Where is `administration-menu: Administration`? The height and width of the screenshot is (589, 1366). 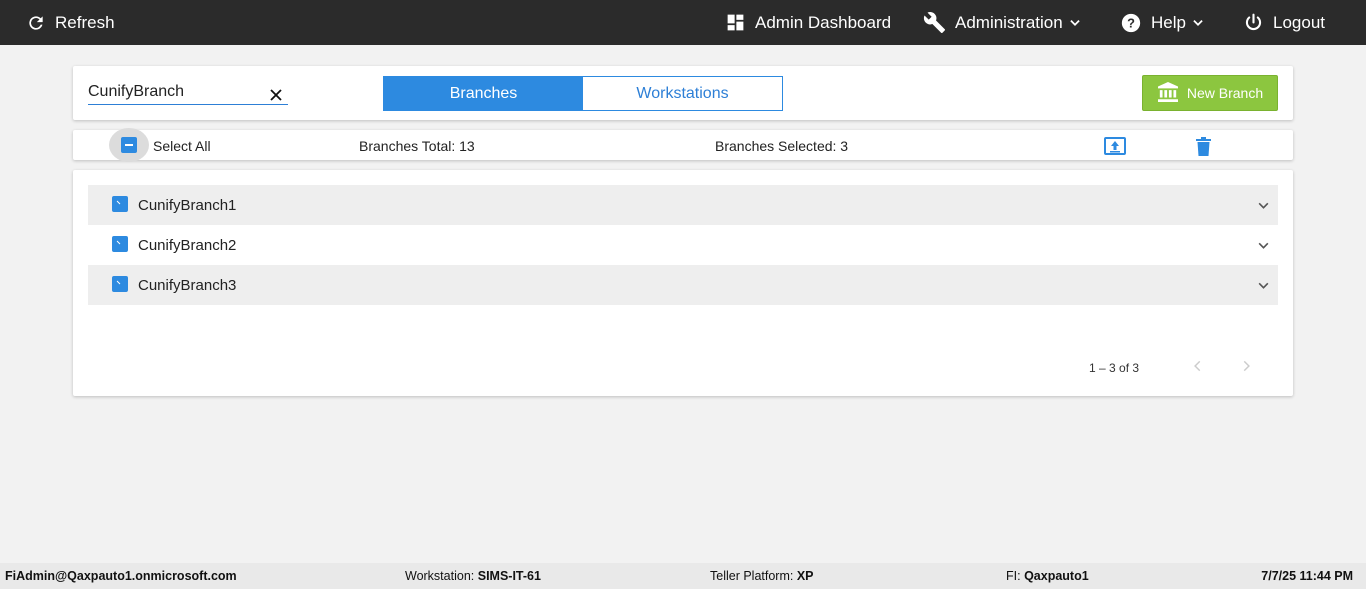
administration-menu: Administration is located at coordinates (1002, 22).